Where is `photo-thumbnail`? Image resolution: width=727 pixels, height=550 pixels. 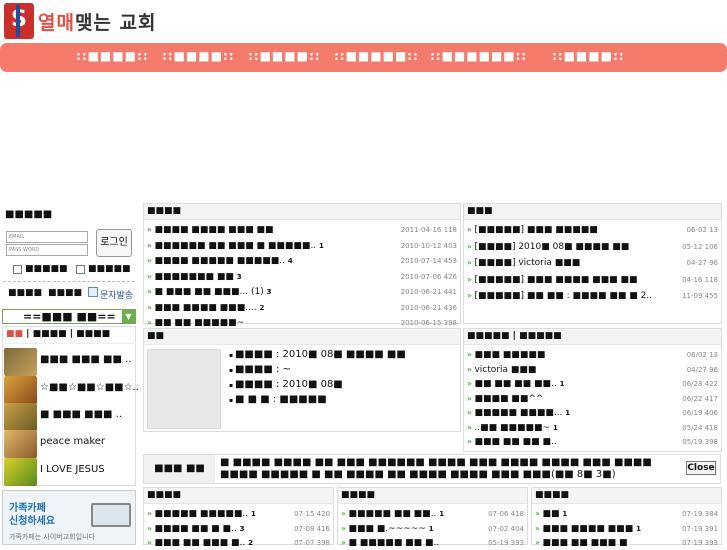
photo-thumbnail is located at coordinates (184, 389).